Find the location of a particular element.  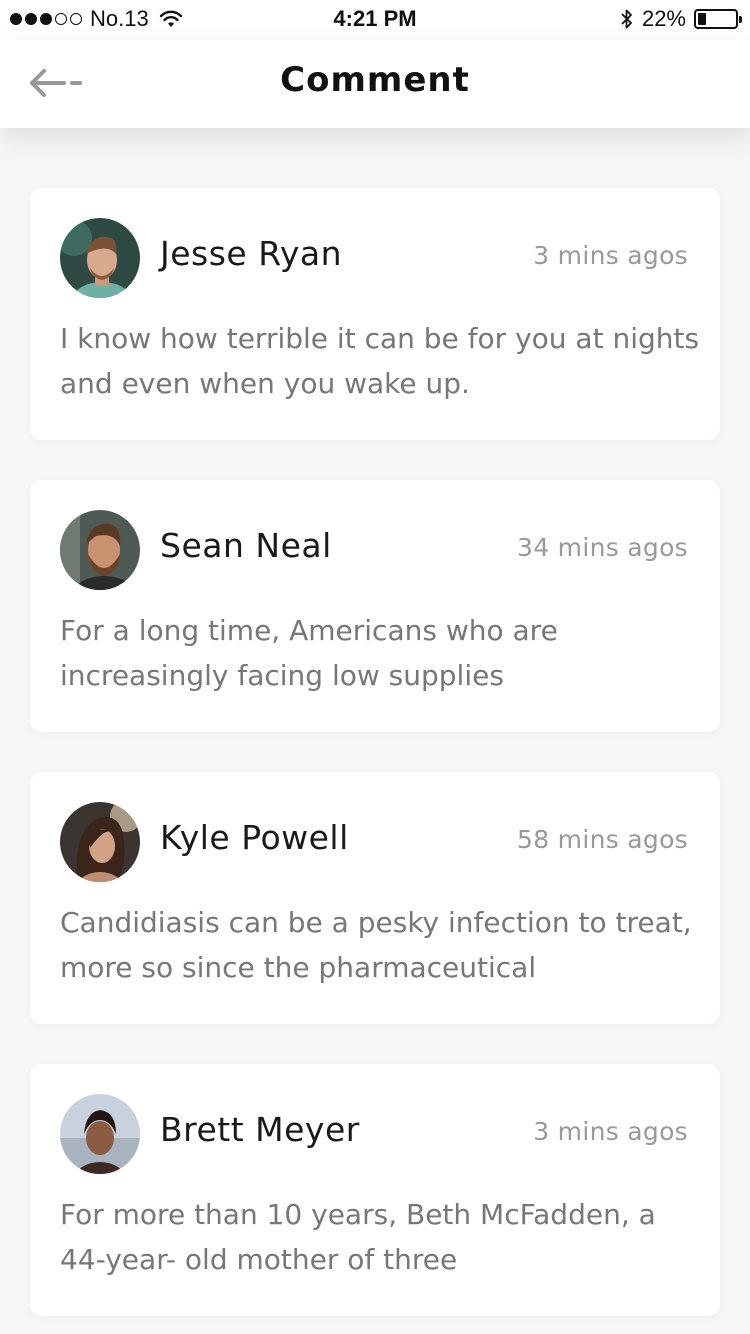

battery-percent: 22% is located at coordinates (663, 18).